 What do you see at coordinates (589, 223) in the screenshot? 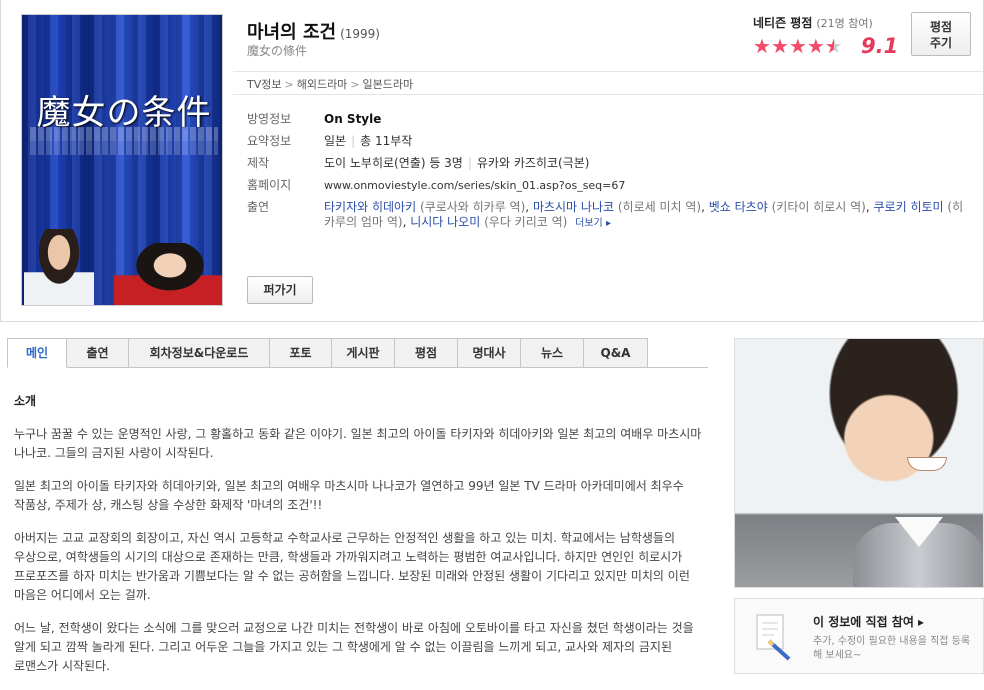
I see `more-cast-label: 더보기` at bounding box center [589, 223].